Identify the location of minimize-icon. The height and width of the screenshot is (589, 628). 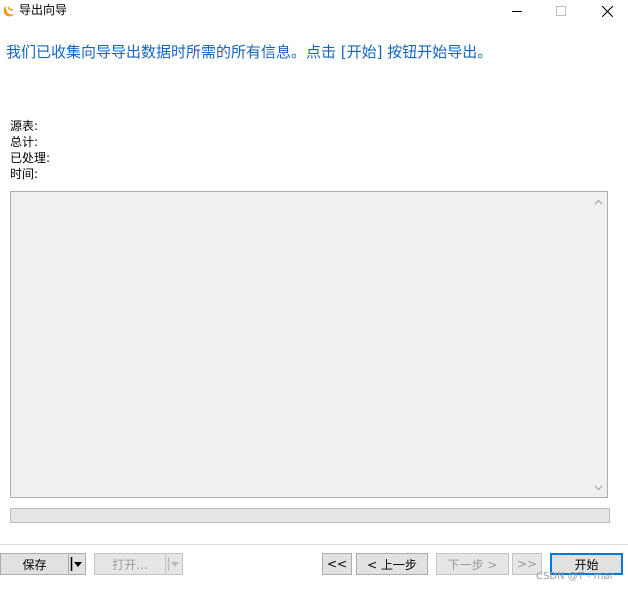
(517, 11).